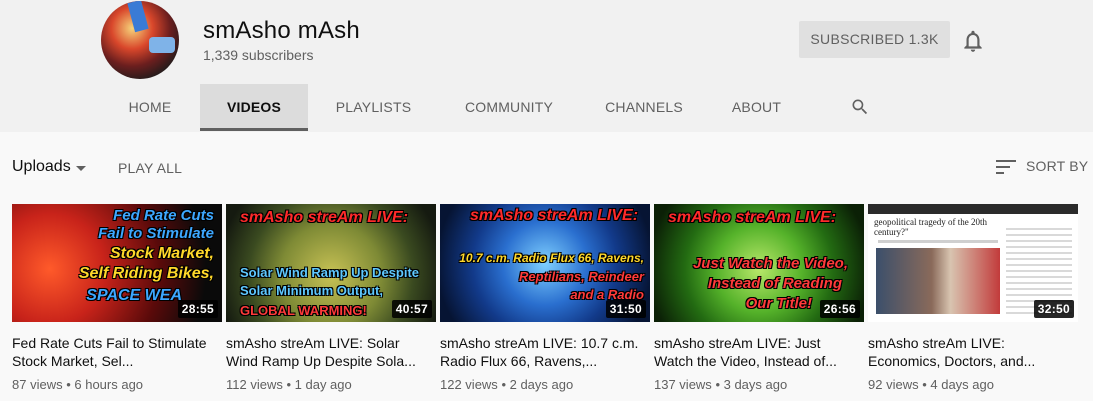 The width and height of the screenshot is (1093, 401). Describe the element at coordinates (323, 384) in the screenshot. I see `upload-age: 1 day ago` at that location.